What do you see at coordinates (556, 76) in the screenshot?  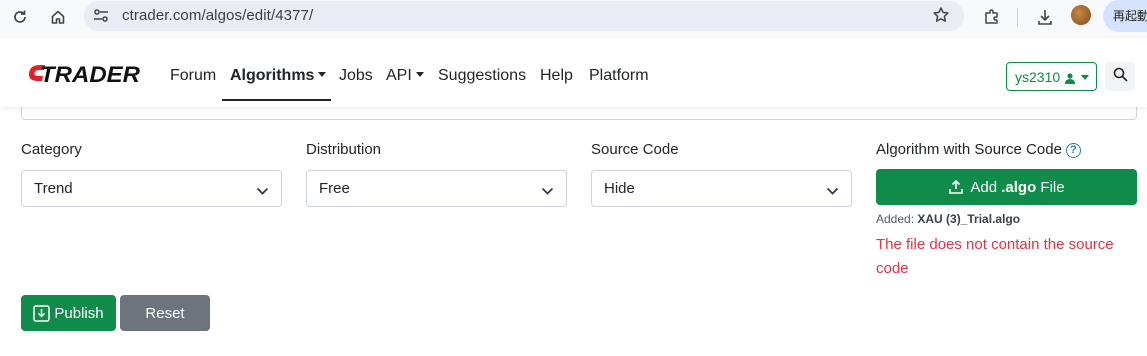 I see `nav-help: Help` at bounding box center [556, 76].